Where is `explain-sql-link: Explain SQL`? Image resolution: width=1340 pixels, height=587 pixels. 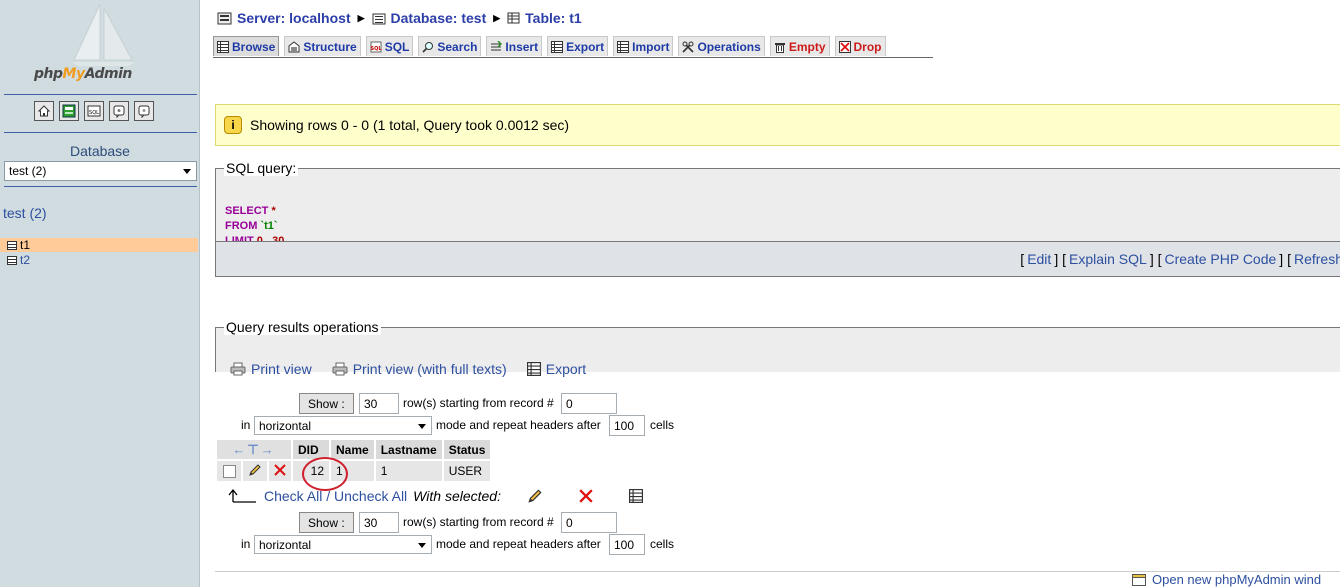 explain-sql-link: Explain SQL is located at coordinates (1108, 259).